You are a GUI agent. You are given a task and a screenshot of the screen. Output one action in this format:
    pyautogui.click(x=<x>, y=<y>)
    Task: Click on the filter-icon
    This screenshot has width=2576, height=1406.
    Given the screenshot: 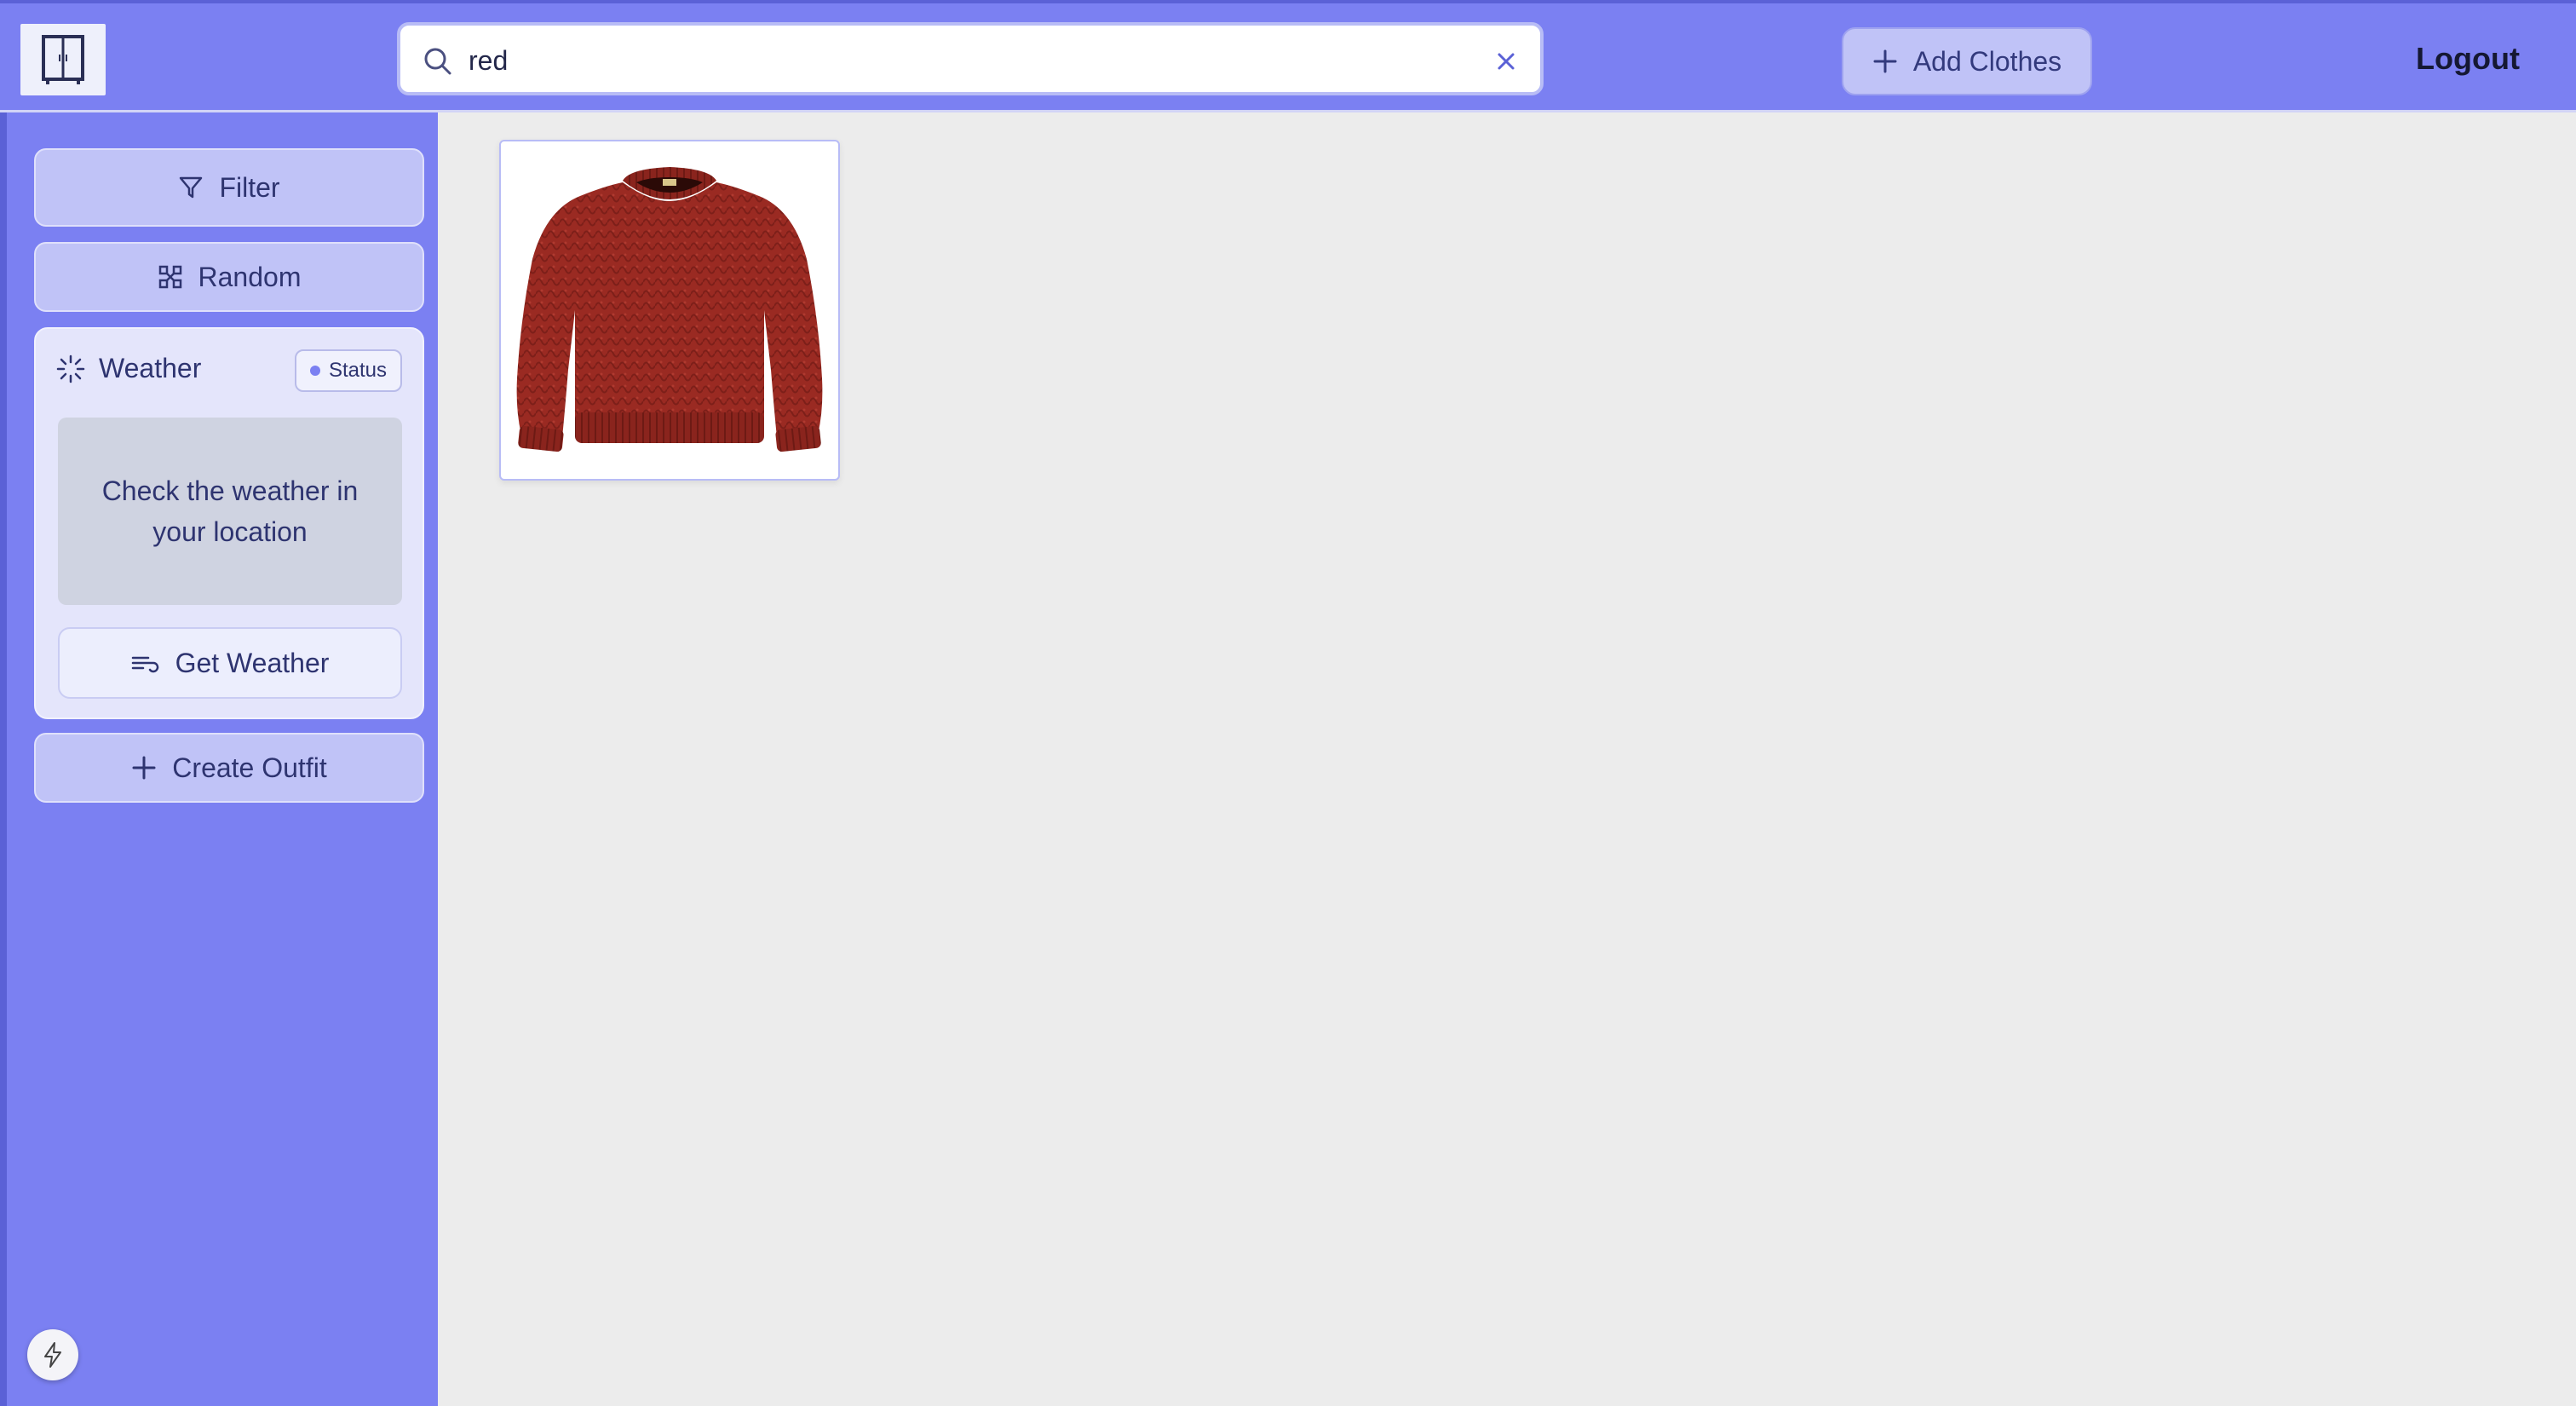 What is the action you would take?
    pyautogui.click(x=191, y=187)
    